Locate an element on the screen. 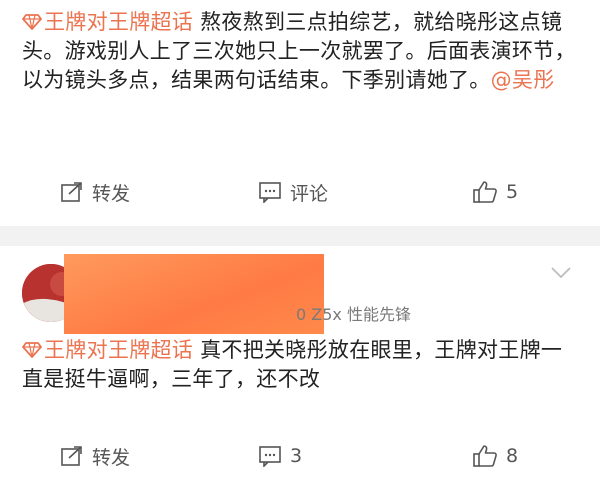 The height and width of the screenshot is (492, 600). mention-link: @吴彤 is located at coordinates (523, 80).